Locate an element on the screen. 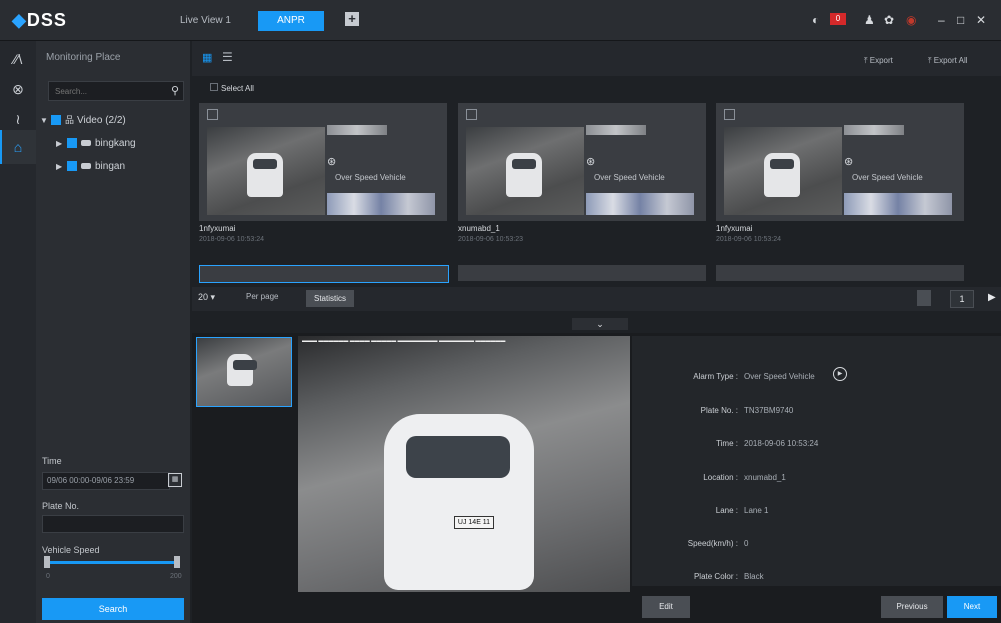 This screenshot has height=623, width=1001. page-number-input: 1 is located at coordinates (962, 299).